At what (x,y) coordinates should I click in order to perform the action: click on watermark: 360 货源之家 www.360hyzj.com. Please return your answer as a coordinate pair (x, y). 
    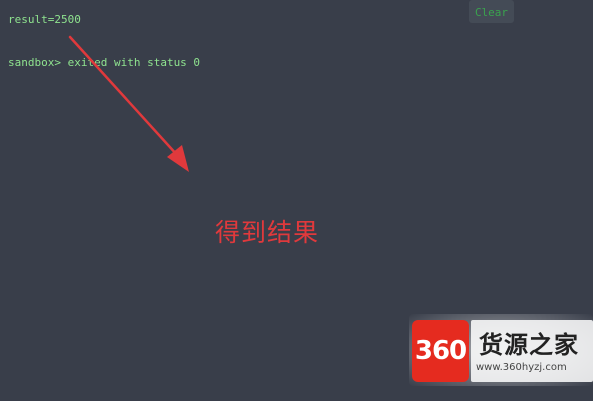
    Looking at the image, I should click on (501, 350).